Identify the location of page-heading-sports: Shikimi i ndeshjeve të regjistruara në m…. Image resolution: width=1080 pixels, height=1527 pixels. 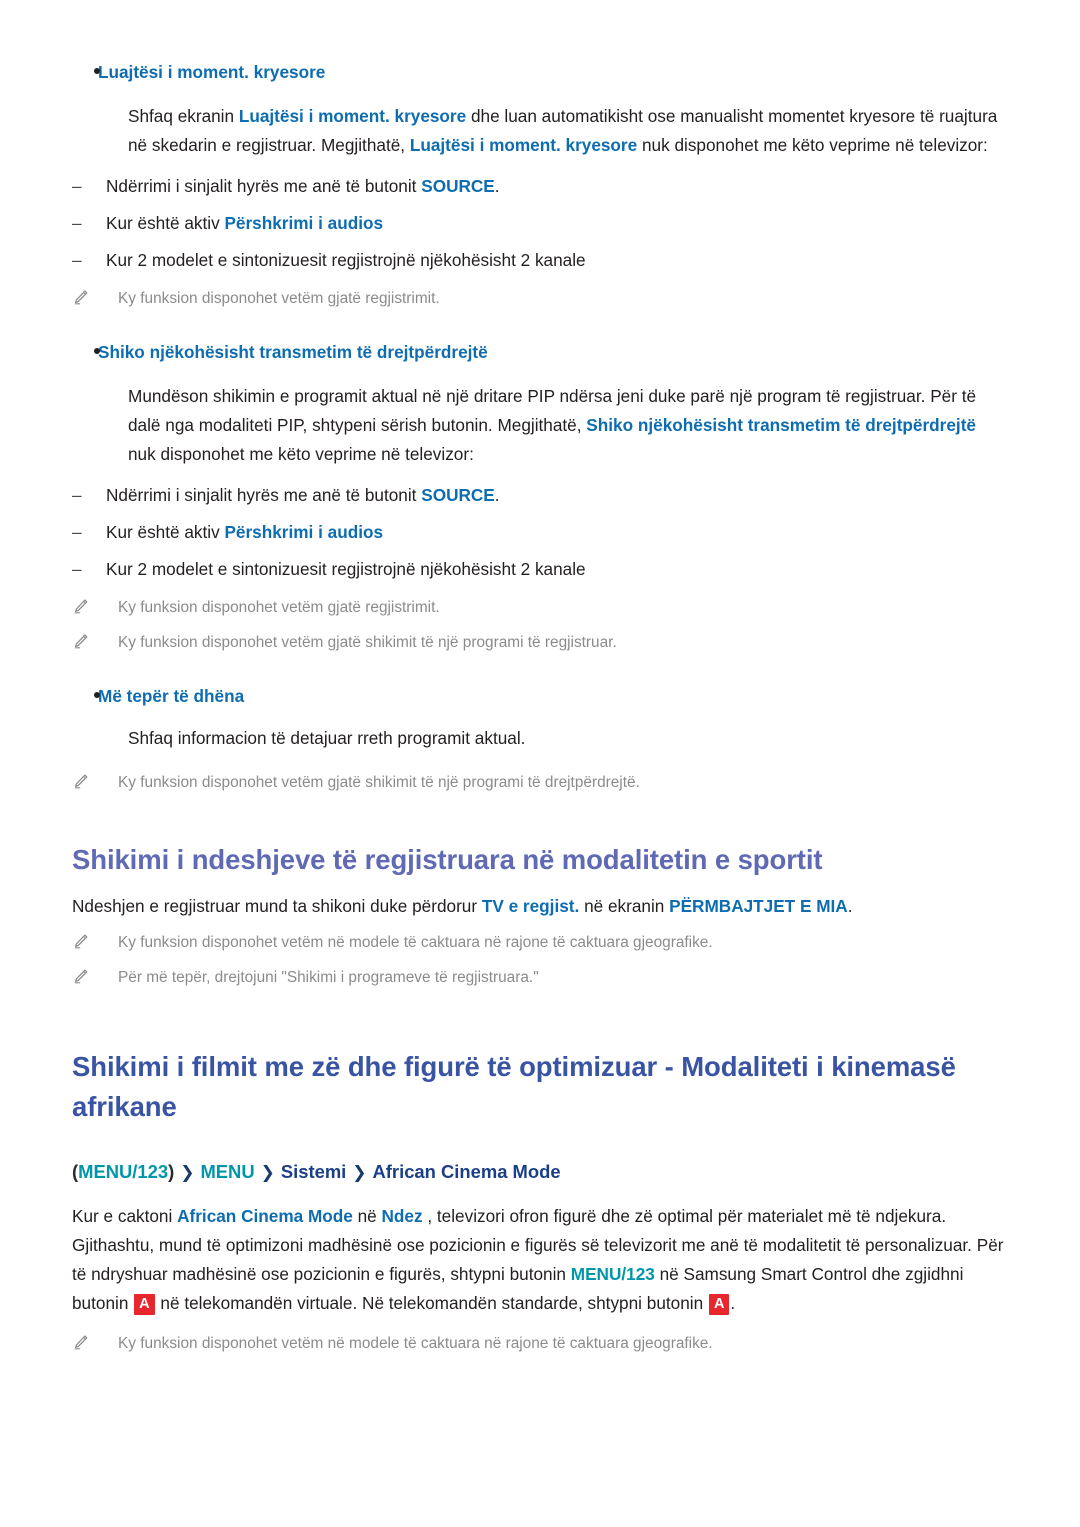
(447, 859).